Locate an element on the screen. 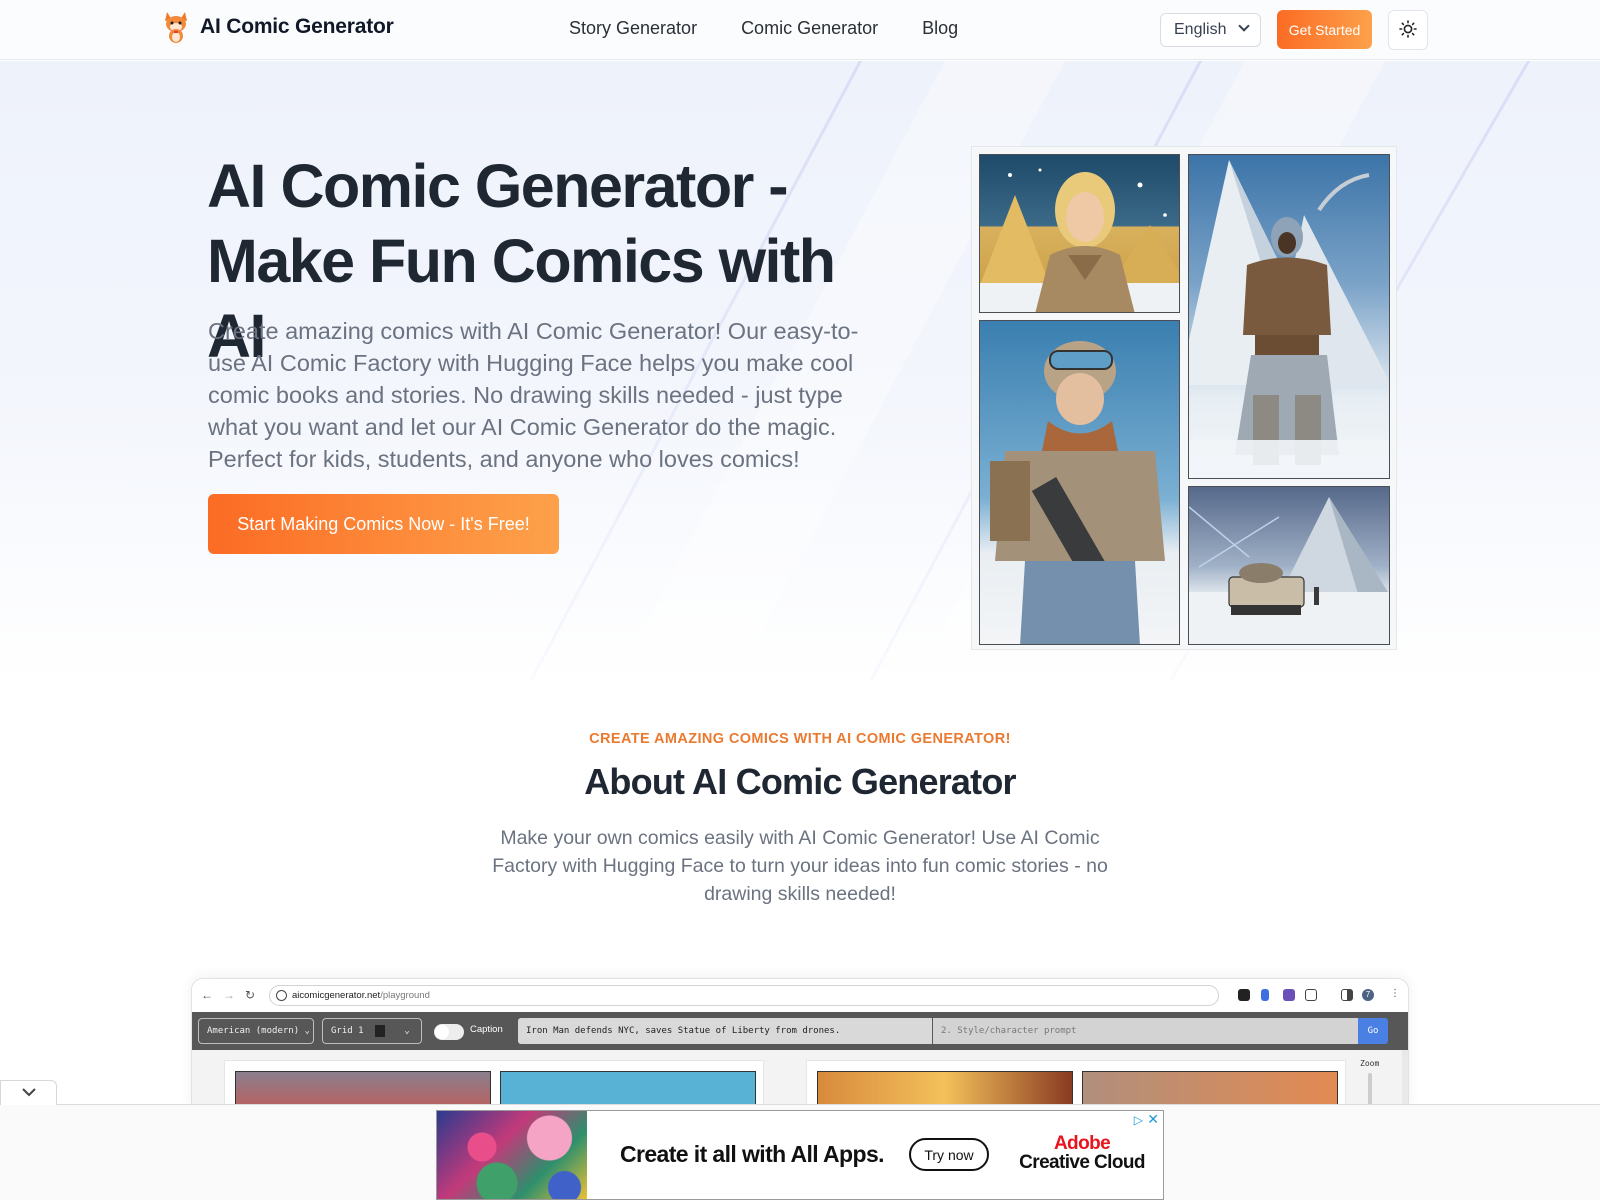 Image resolution: width=1600 pixels, height=1200 pixels. language-select: English is located at coordinates (1210, 30).